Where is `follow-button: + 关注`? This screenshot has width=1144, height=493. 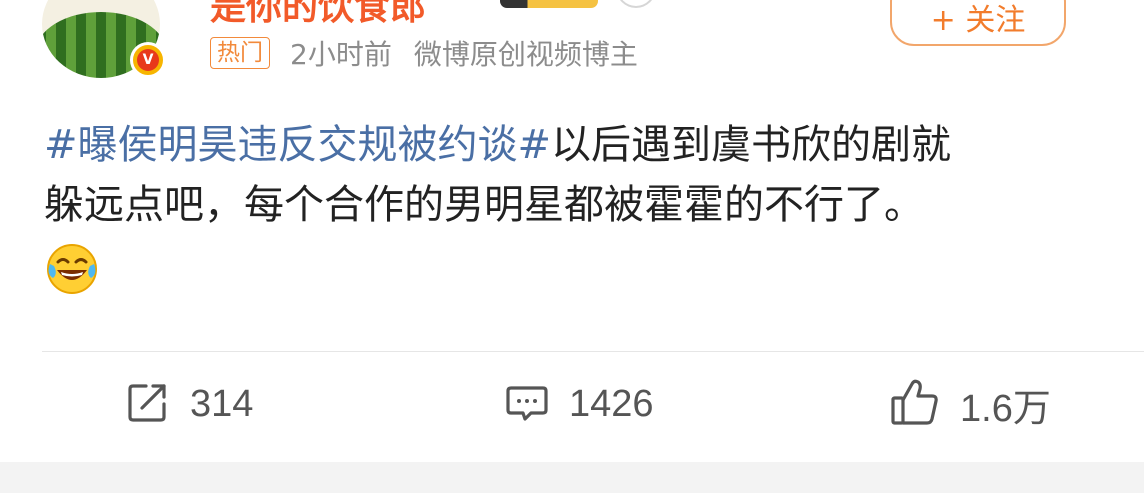
follow-button: + 关注 is located at coordinates (978, 23).